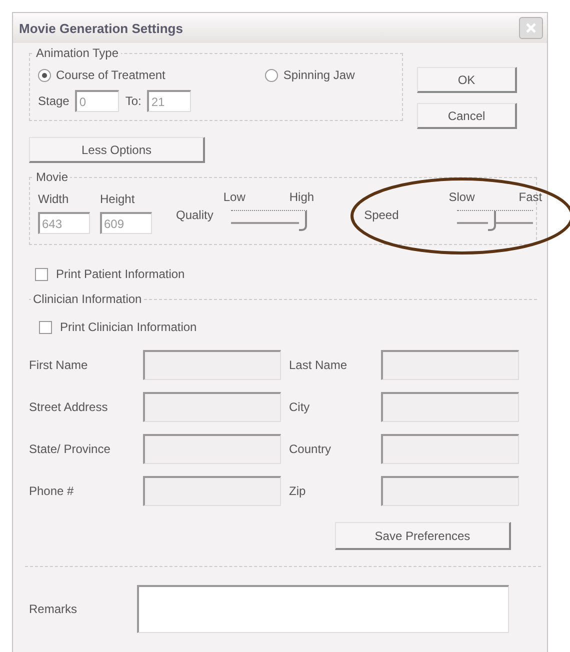 This screenshot has height=652, width=570. I want to click on checkbox-label: Print Patient Information, so click(120, 274).